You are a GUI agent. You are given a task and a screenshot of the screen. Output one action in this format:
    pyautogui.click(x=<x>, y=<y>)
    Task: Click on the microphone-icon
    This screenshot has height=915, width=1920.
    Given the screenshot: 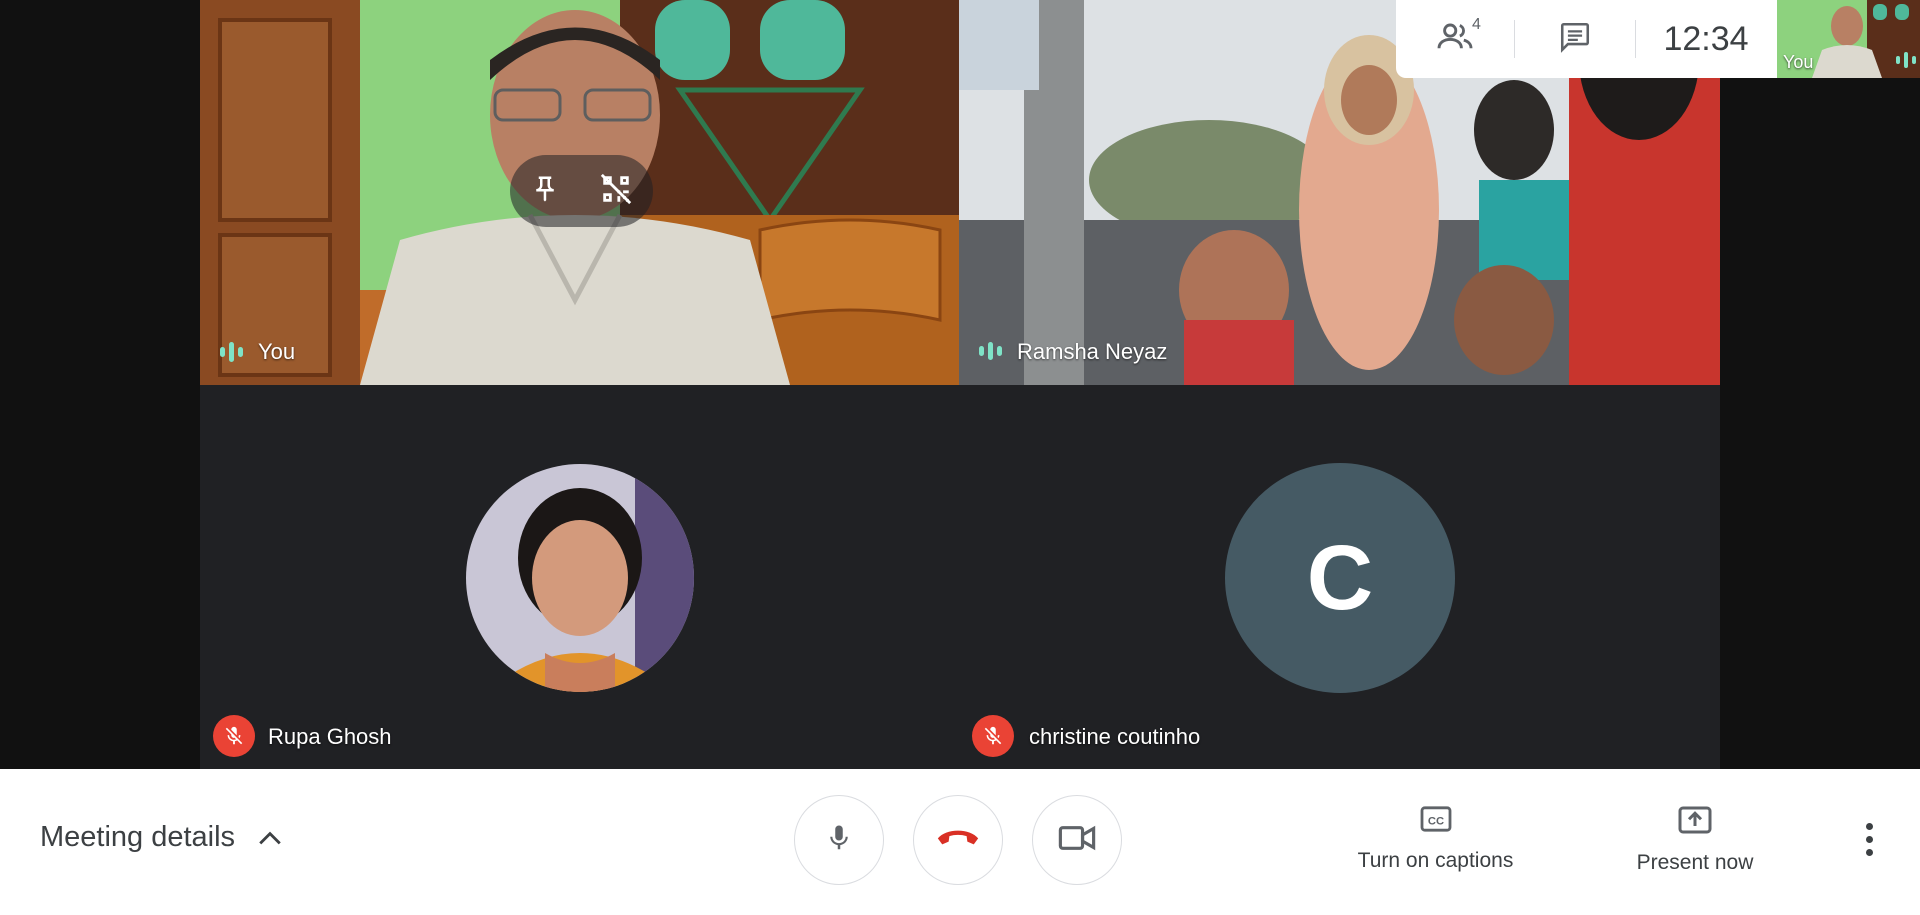 What is the action you would take?
    pyautogui.click(x=839, y=840)
    